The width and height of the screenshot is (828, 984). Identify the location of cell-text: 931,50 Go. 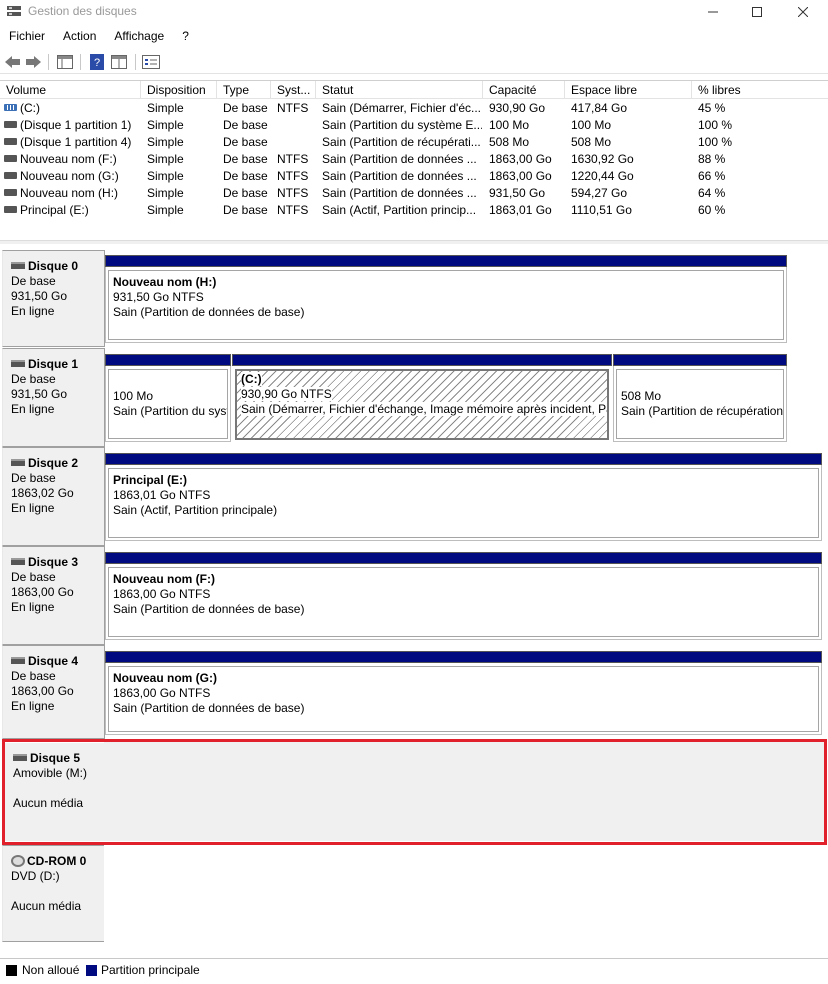
(517, 193).